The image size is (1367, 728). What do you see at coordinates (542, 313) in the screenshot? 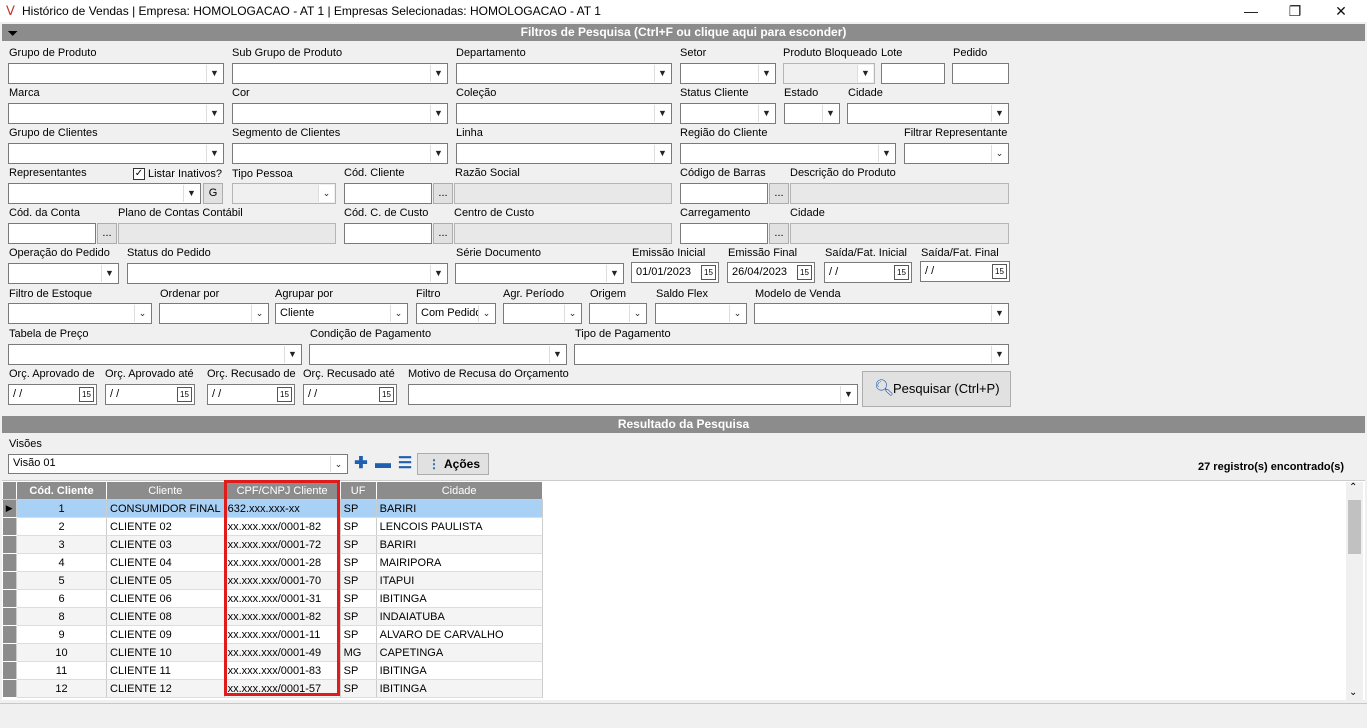
I see `agr-periodo-select: ⌄` at bounding box center [542, 313].